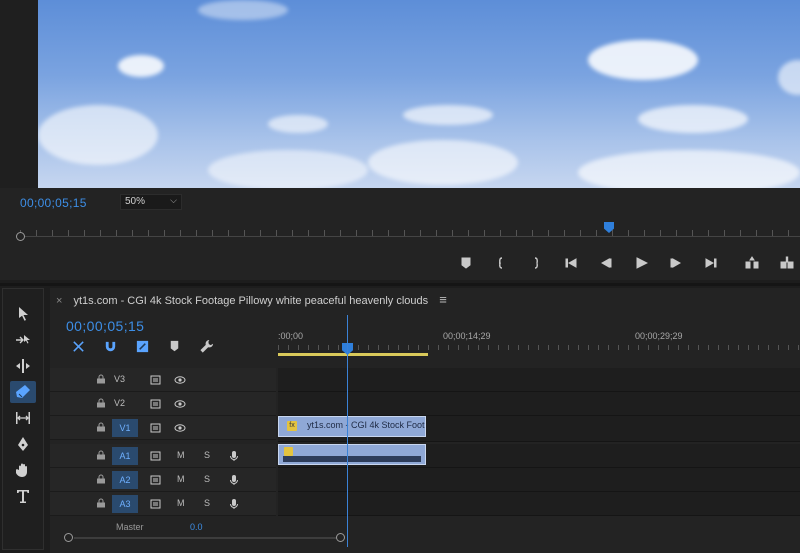  I want to click on type-tool-icon, so click(23, 496).